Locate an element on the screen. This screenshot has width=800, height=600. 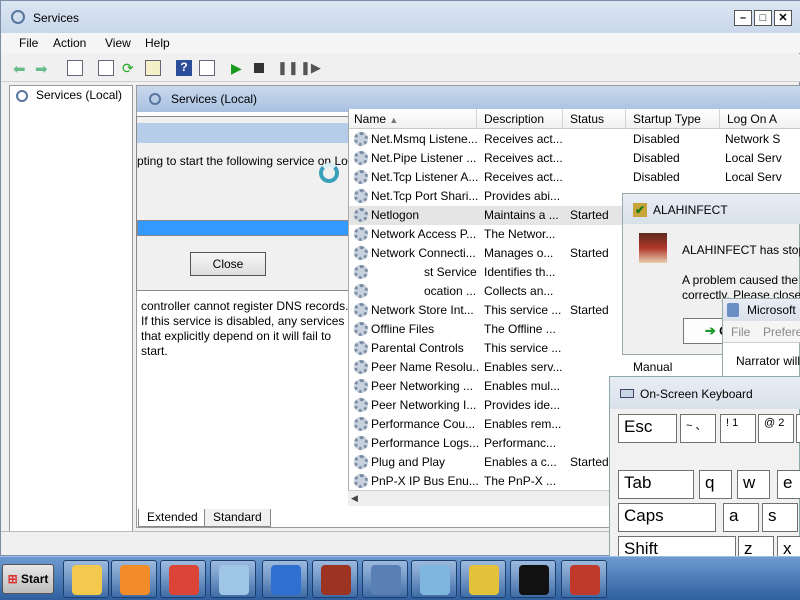
back-arrow-icon: ⬅ is located at coordinates (21, 69).